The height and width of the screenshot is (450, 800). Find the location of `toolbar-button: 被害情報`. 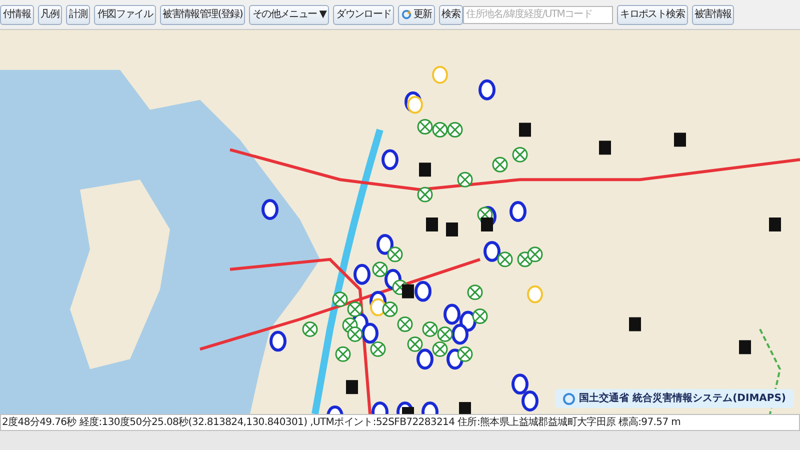

toolbar-button: 被害情報 is located at coordinates (713, 14).